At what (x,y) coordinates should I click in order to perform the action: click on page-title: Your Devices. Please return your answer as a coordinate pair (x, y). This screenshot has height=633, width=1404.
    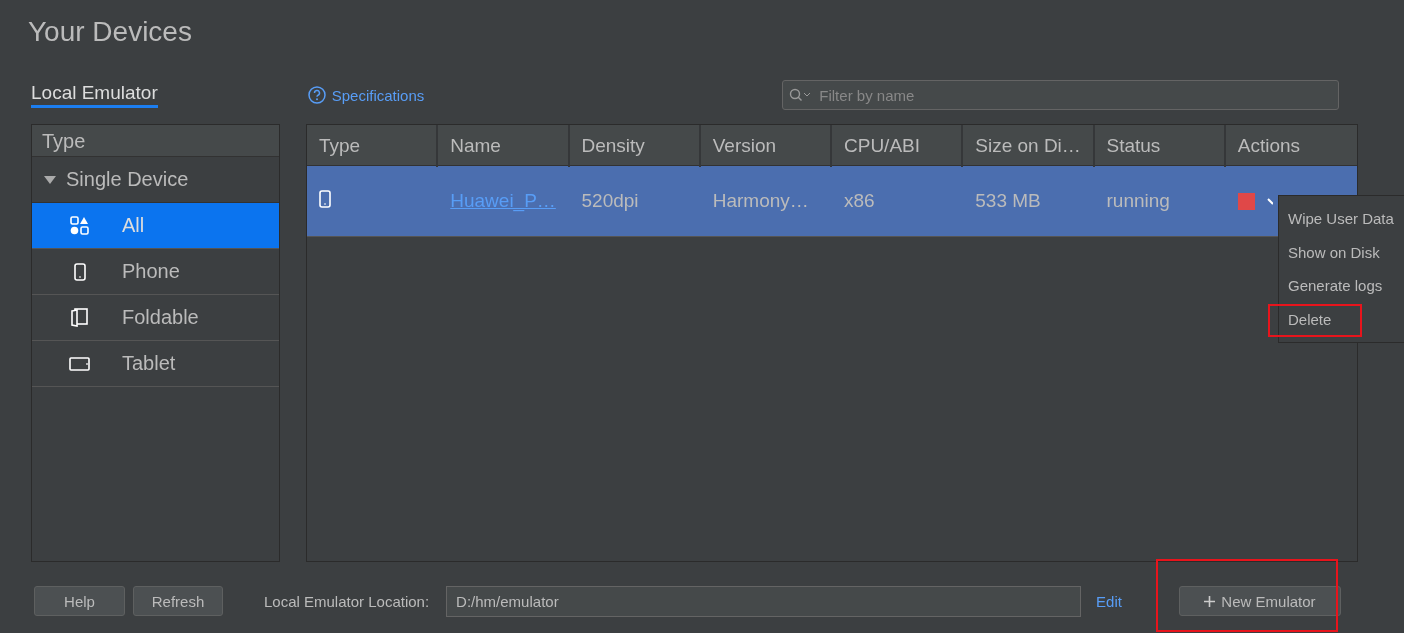
    Looking at the image, I should click on (110, 32).